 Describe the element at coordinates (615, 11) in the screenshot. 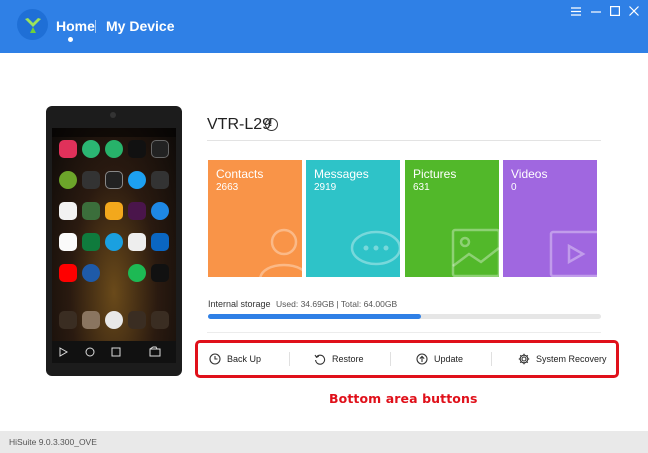

I see `maximize-icon` at that location.